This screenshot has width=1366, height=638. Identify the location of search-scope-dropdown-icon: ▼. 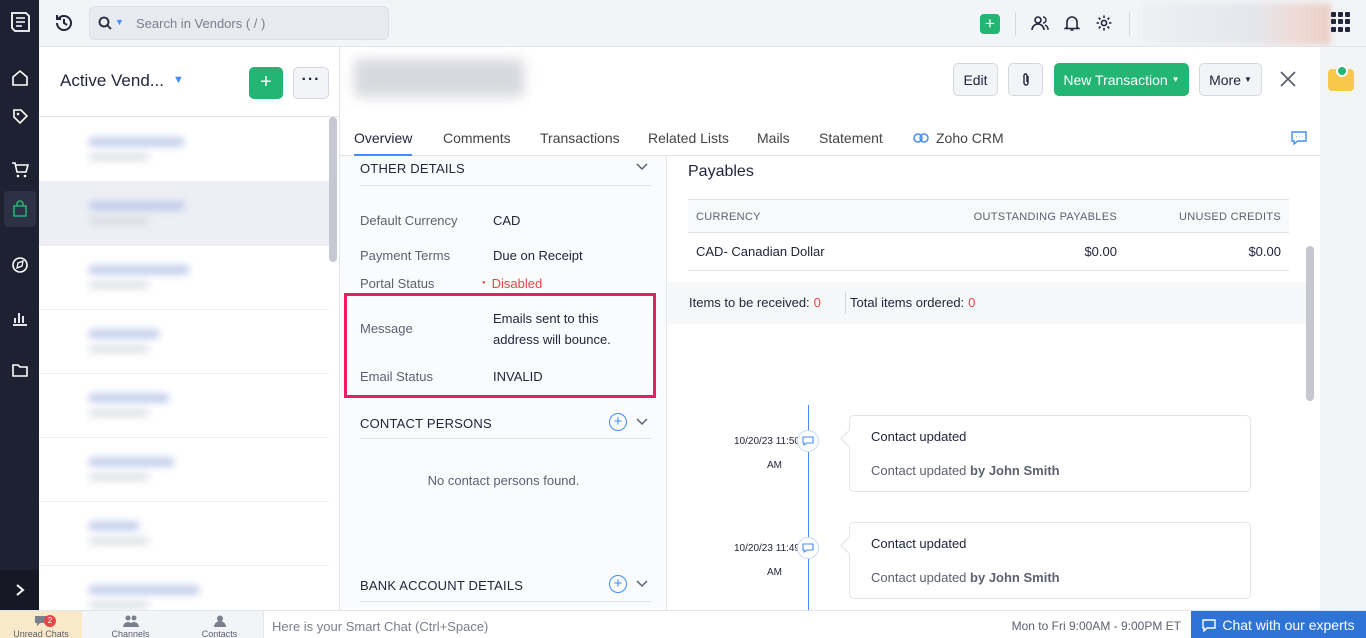
(119, 22).